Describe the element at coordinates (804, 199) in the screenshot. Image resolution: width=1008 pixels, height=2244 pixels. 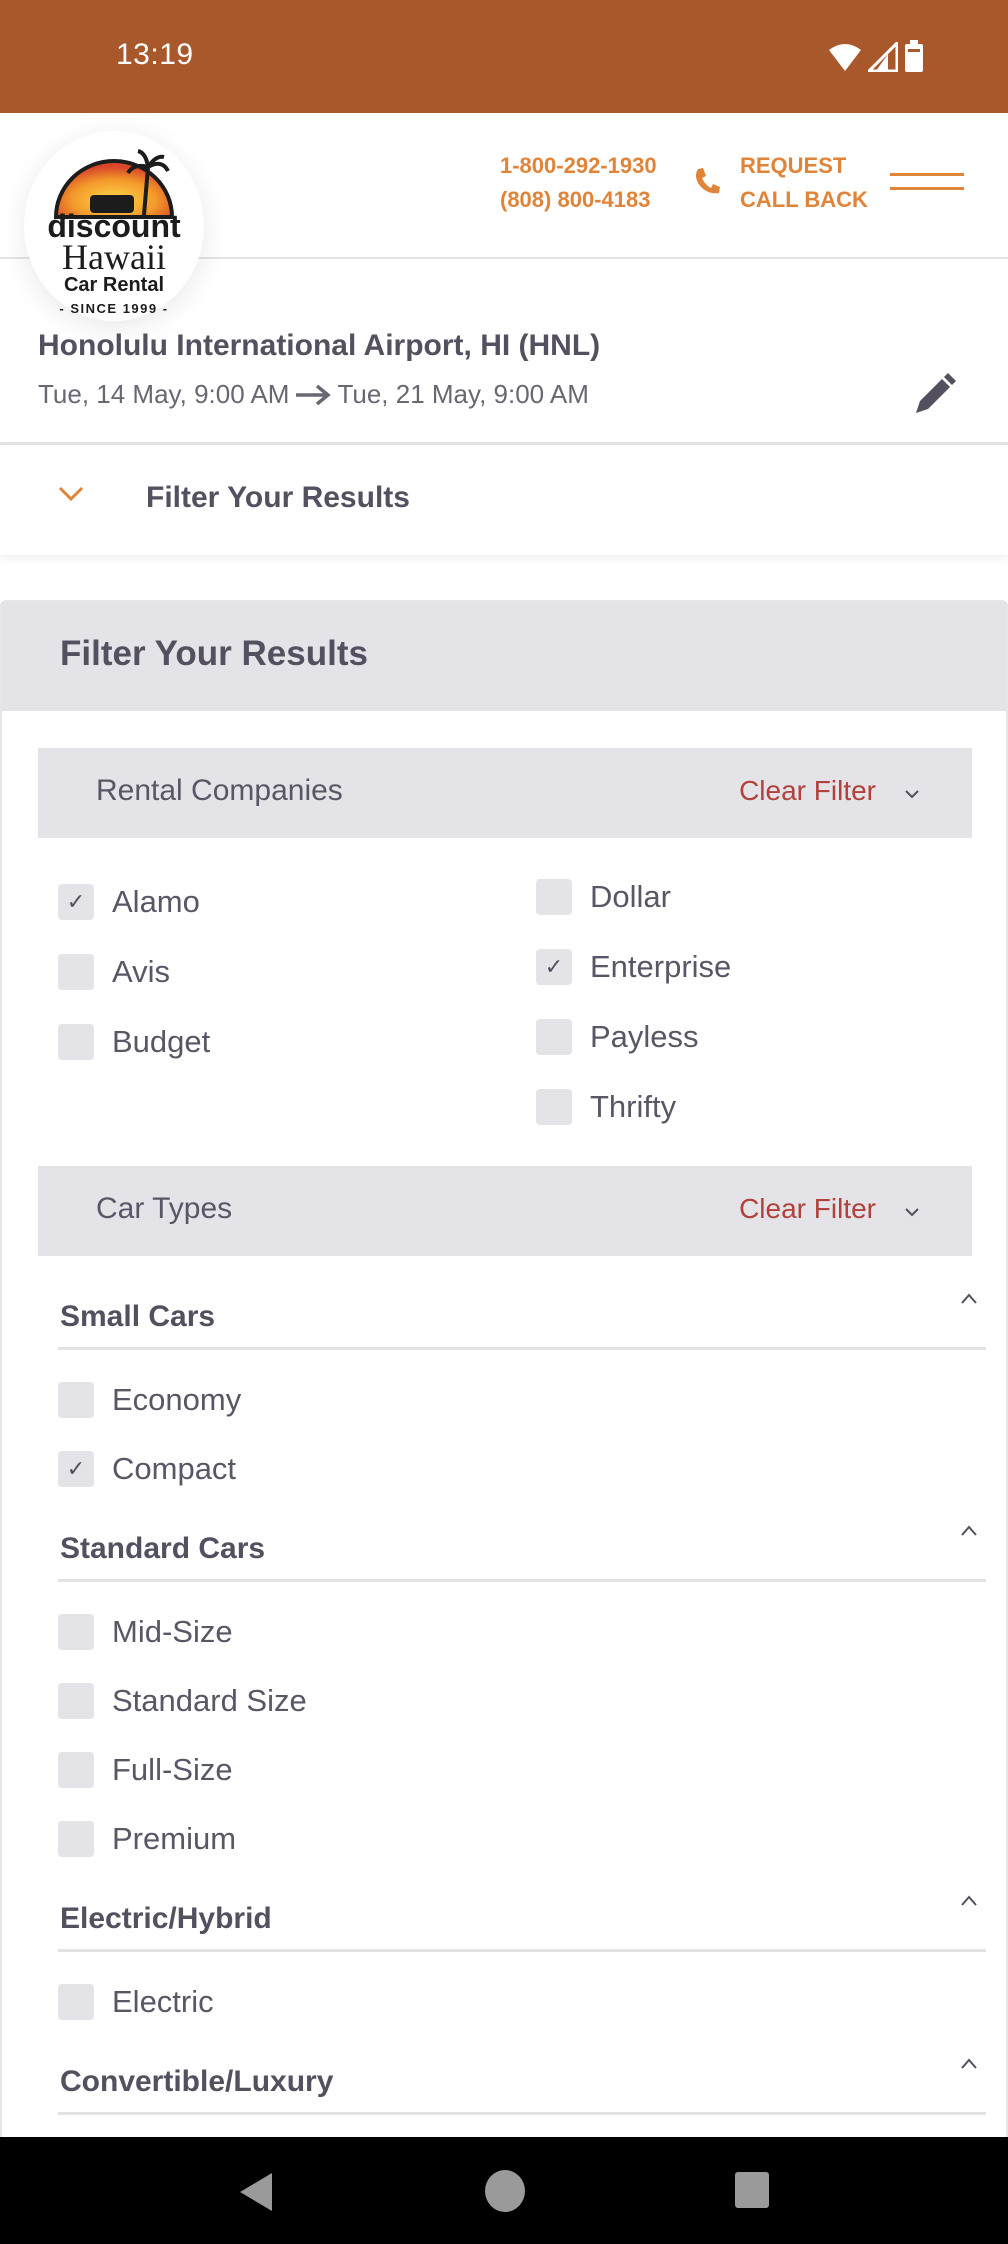
I see `callback-label-line2: CALL BACK` at that location.